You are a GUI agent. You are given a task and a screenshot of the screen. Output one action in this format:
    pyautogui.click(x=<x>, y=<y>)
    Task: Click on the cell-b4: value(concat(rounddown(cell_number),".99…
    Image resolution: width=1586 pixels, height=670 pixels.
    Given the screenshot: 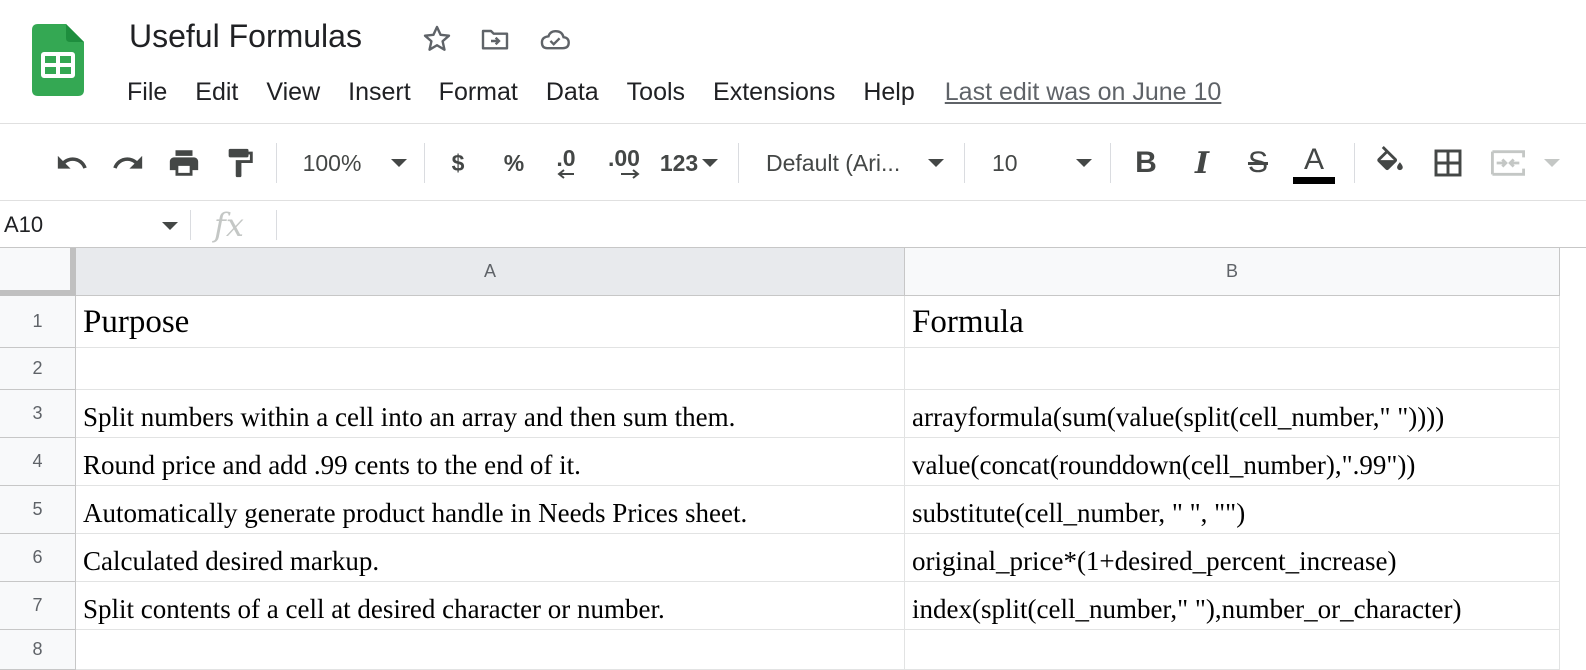 What is the action you would take?
    pyautogui.click(x=1232, y=462)
    